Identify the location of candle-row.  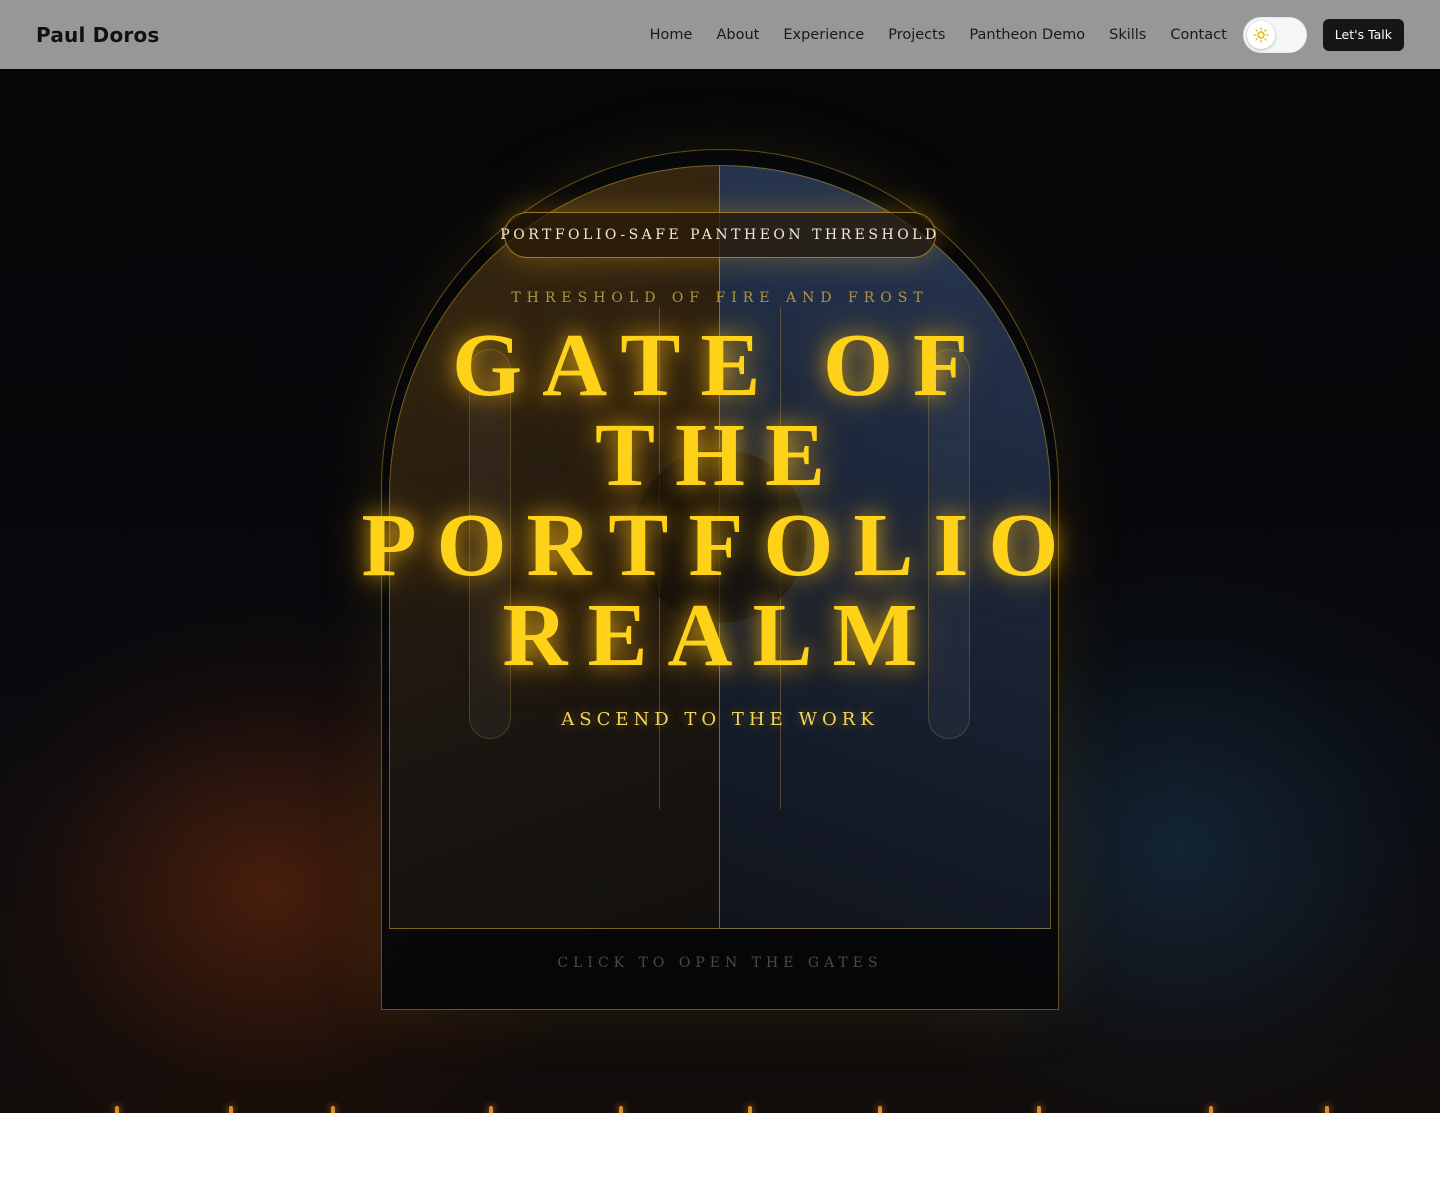
(720, 1108).